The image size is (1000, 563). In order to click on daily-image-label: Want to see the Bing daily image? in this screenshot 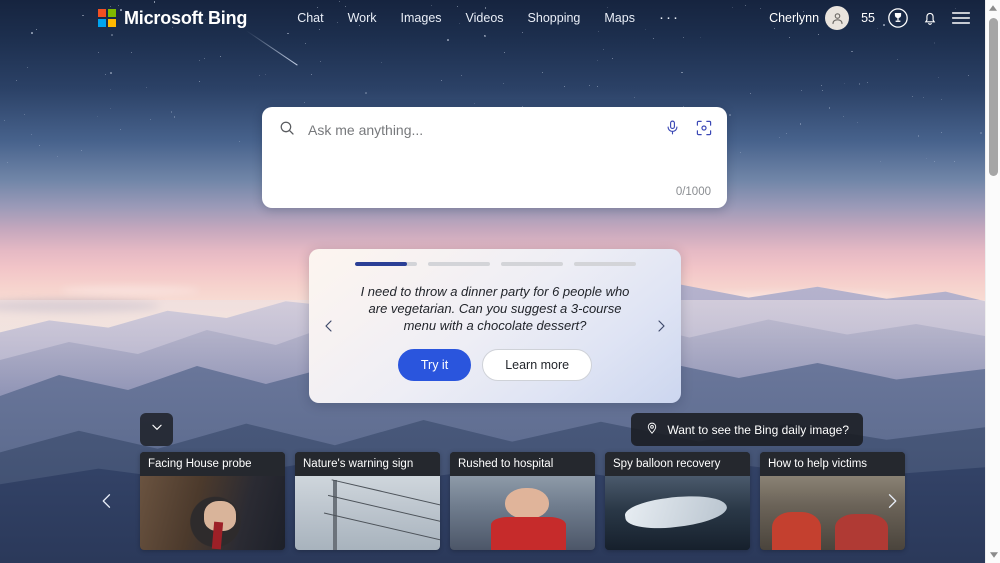, I will do `click(758, 429)`.